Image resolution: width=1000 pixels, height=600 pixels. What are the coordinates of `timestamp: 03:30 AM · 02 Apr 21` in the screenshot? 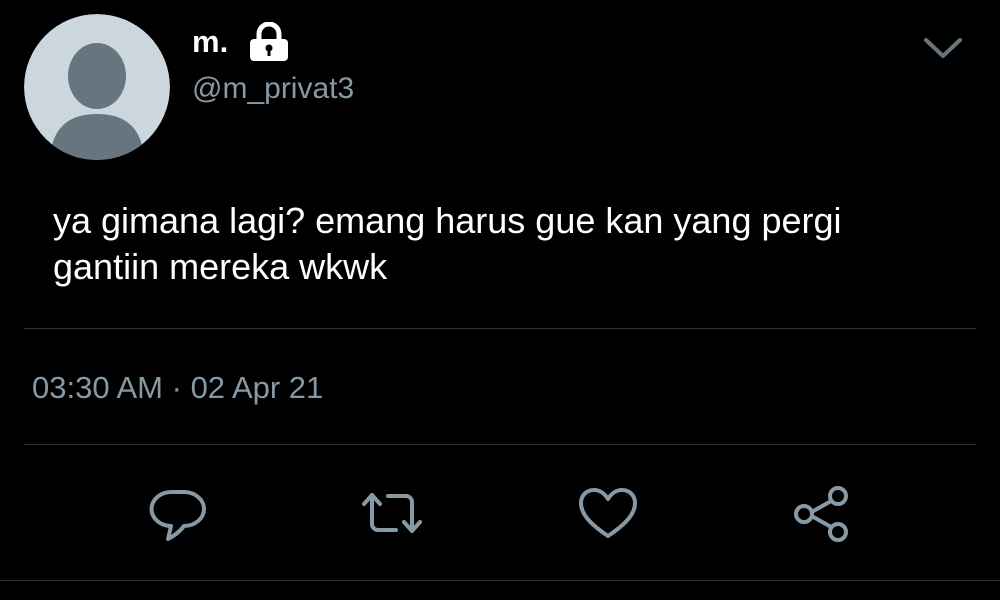 It's located at (177, 388).